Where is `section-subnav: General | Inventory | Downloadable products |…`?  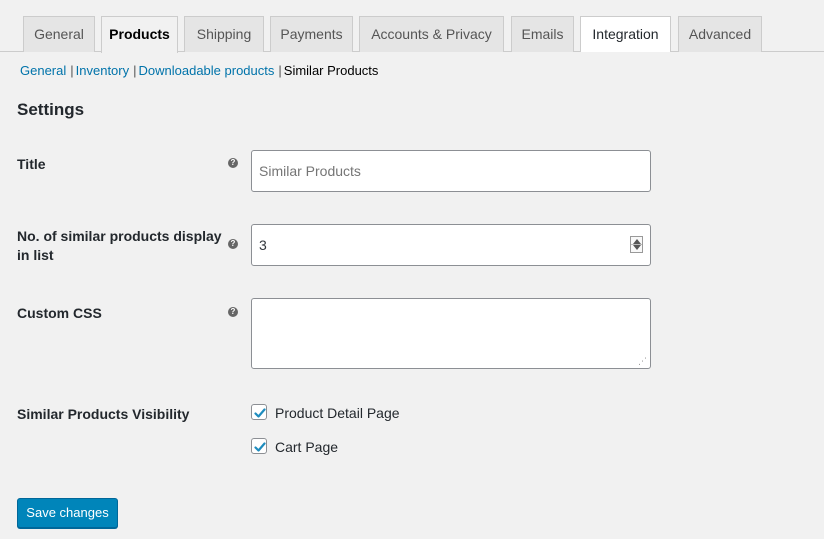 section-subnav: General | Inventory | Downloadable products |… is located at coordinates (199, 71).